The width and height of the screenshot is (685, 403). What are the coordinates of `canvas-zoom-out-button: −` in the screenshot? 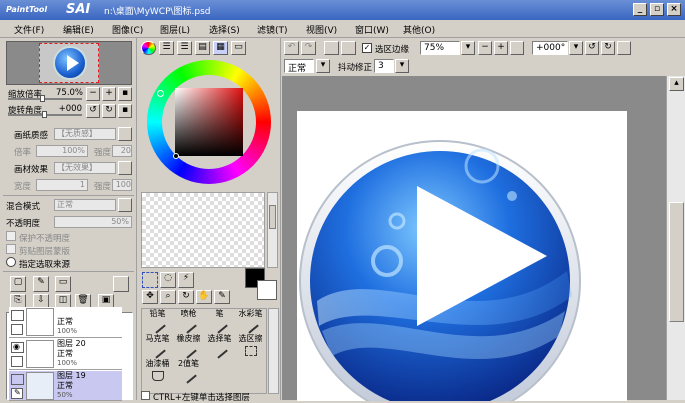 It's located at (485, 48).